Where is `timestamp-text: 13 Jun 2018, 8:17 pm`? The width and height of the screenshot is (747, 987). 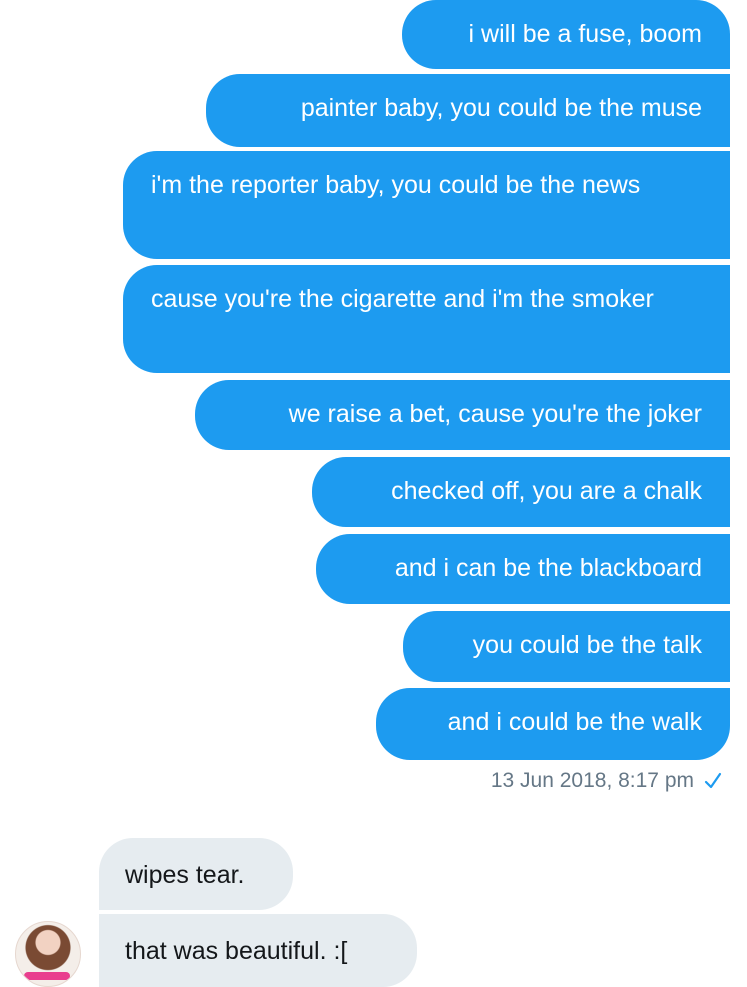 timestamp-text: 13 Jun 2018, 8:17 pm is located at coordinates (592, 780).